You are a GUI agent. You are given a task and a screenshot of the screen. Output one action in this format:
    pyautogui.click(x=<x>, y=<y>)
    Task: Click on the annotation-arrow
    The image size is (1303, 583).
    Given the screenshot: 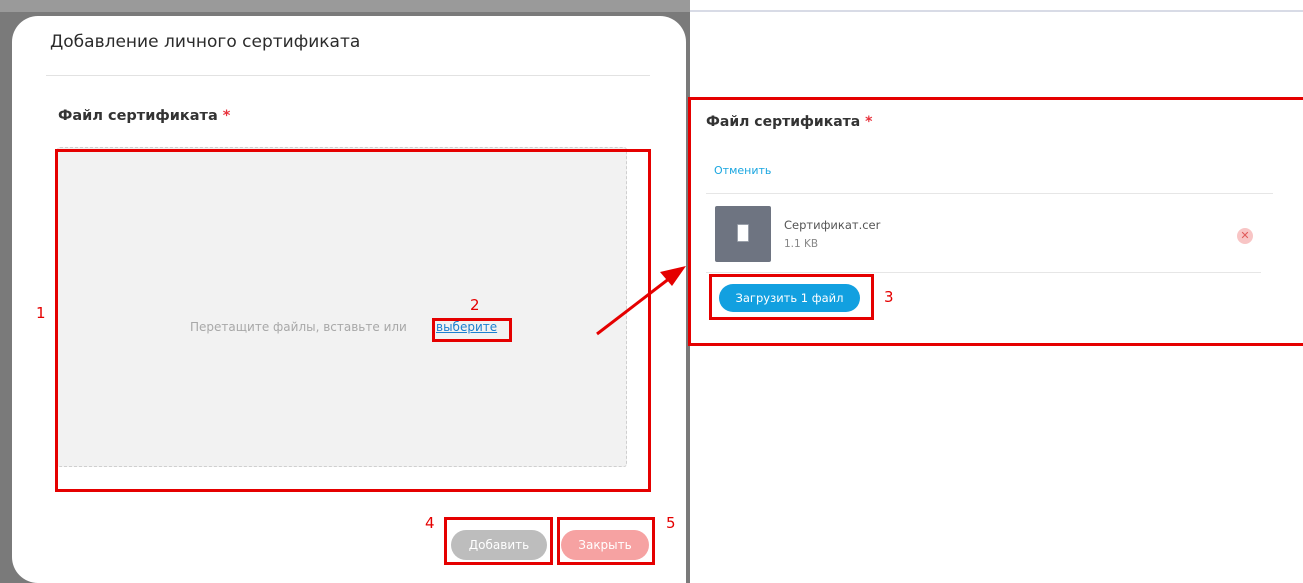 What is the action you would take?
    pyautogui.click(x=641, y=301)
    